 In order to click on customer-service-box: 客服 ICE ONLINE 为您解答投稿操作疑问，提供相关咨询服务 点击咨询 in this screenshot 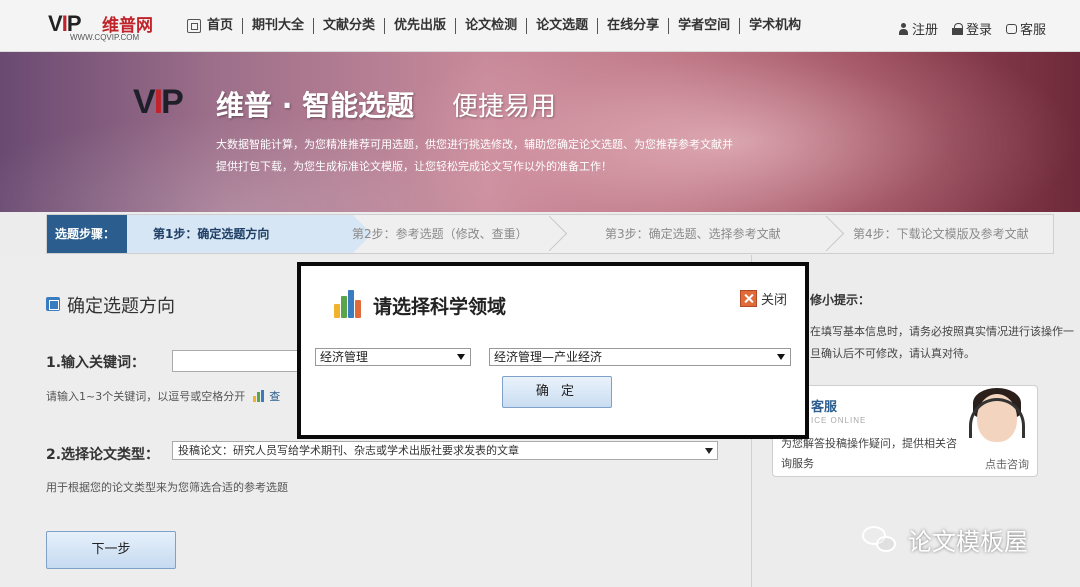, I will do `click(905, 431)`.